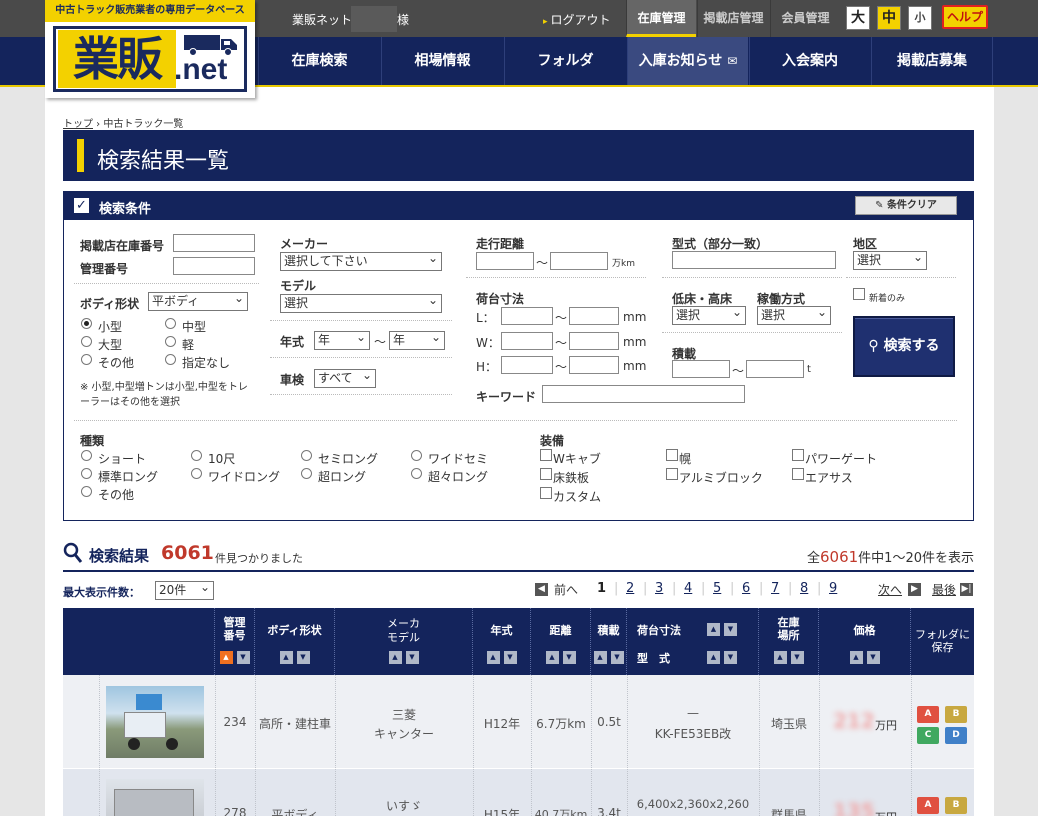  Describe the element at coordinates (577, 19) in the screenshot. I see `logout-link: ログアウト` at that location.